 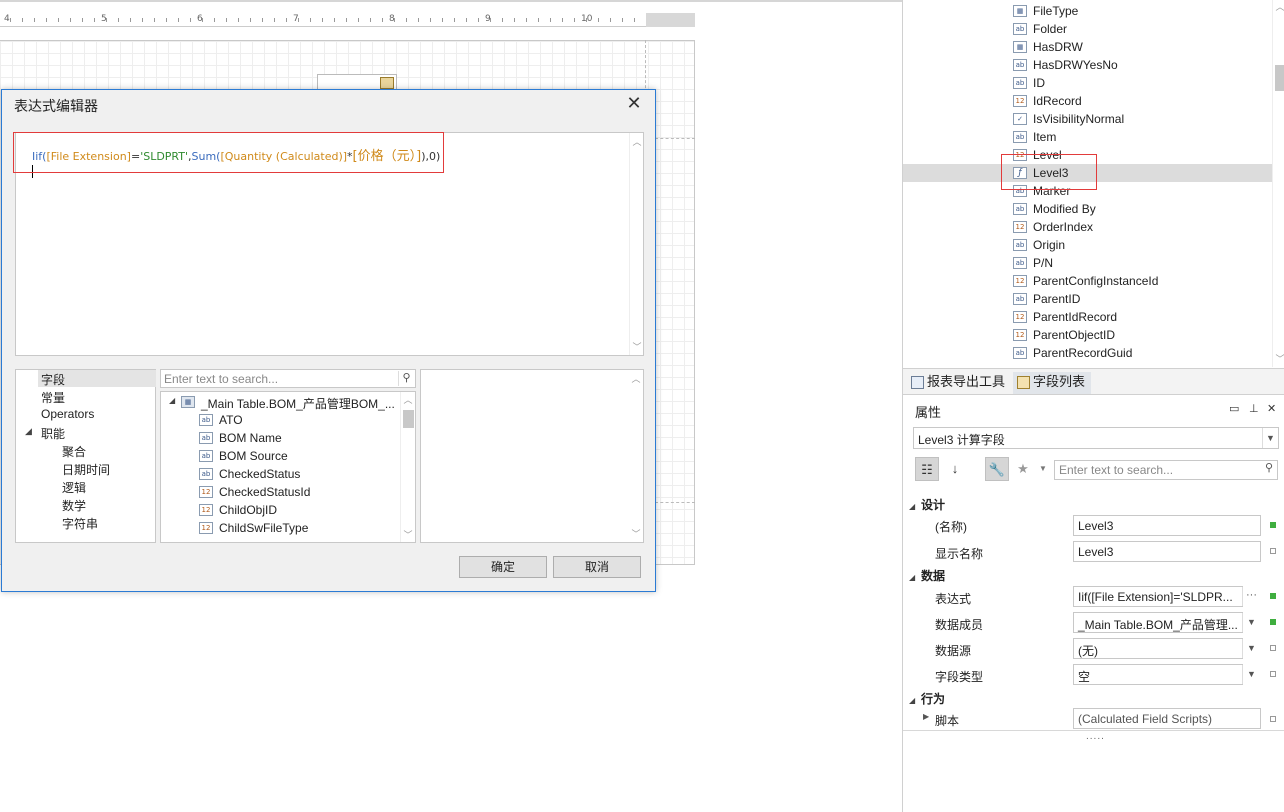 What do you see at coordinates (1158, 648) in the screenshot?
I see `data-source-field: (无)` at bounding box center [1158, 648].